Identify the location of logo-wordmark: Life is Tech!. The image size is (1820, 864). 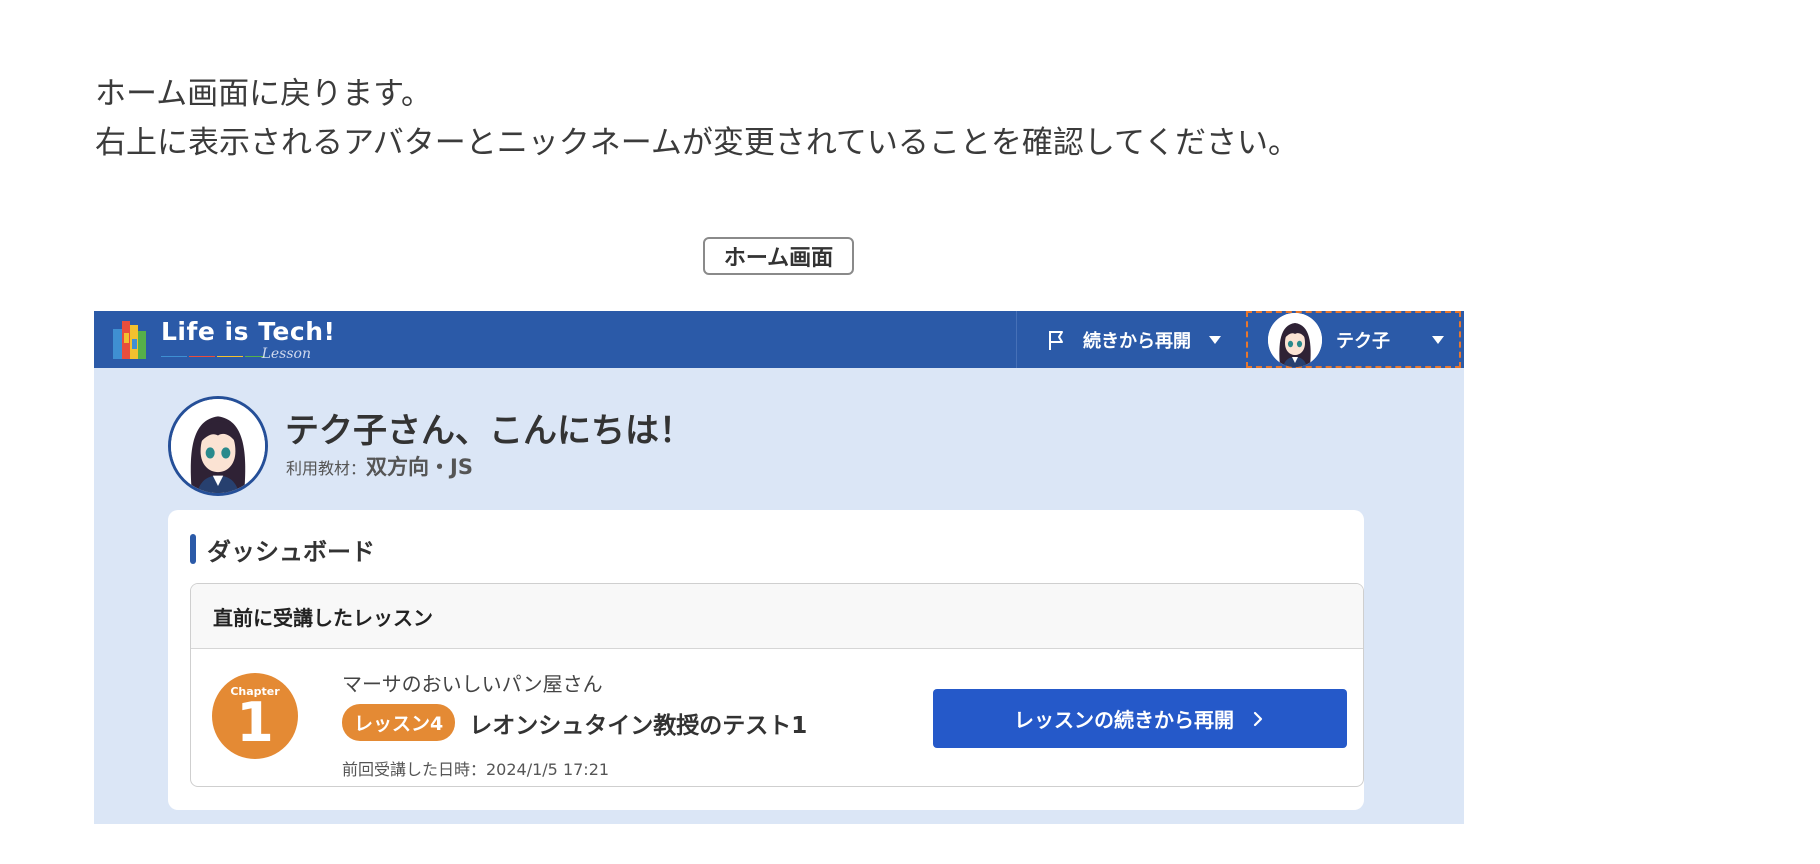
(248, 331).